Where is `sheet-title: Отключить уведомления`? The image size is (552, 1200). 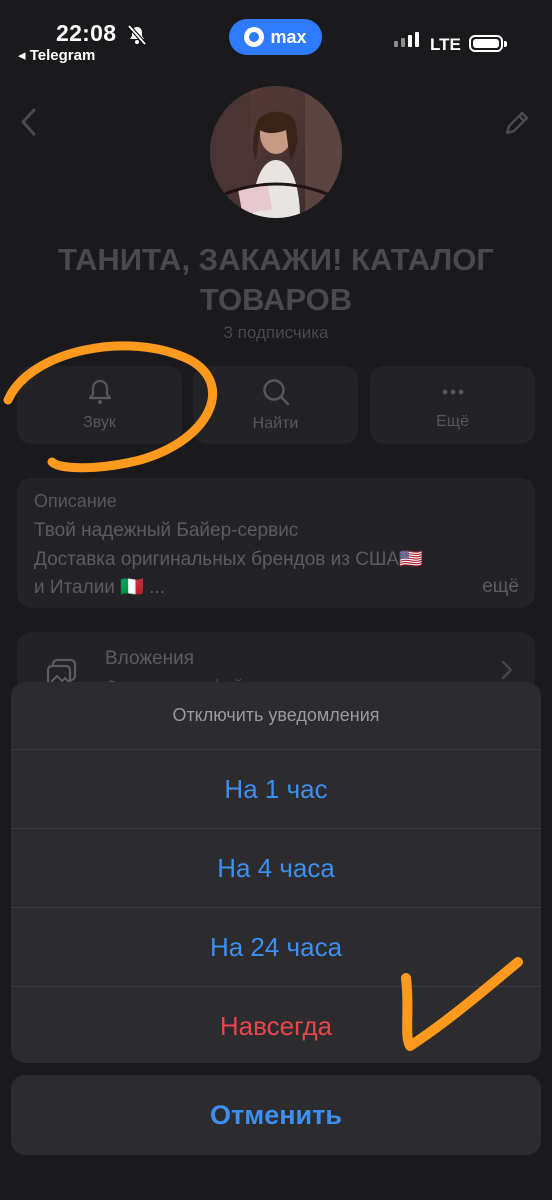 sheet-title: Отключить уведомления is located at coordinates (276, 716).